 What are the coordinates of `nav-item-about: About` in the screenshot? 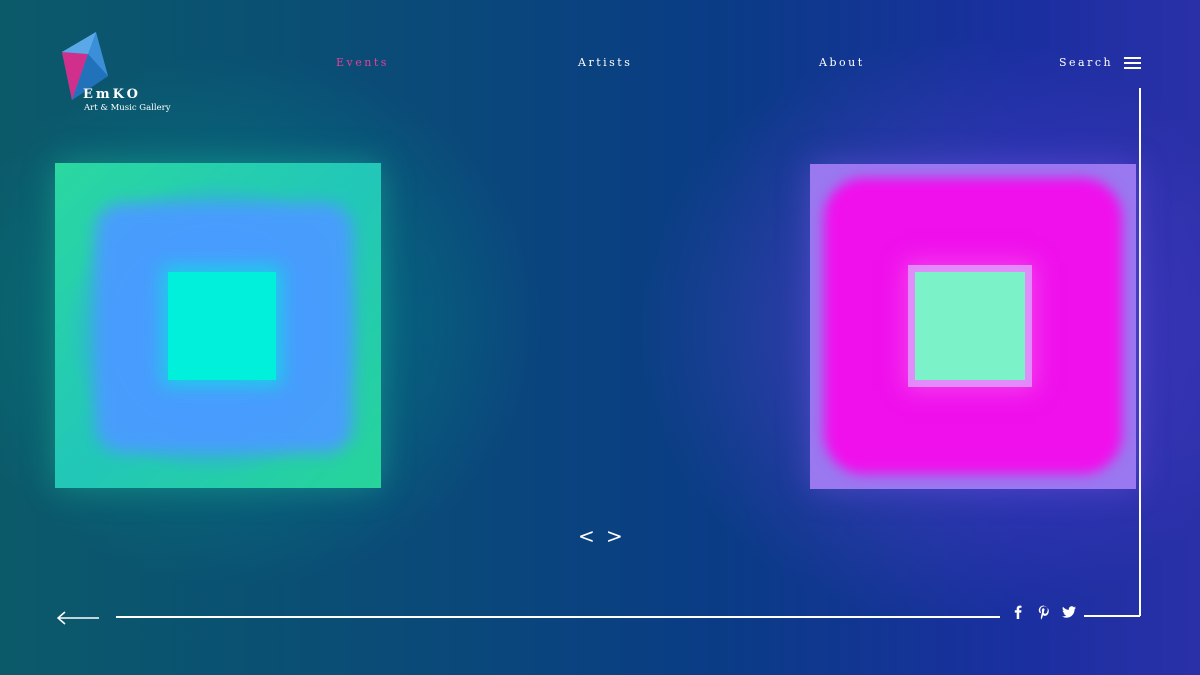 It's located at (842, 62).